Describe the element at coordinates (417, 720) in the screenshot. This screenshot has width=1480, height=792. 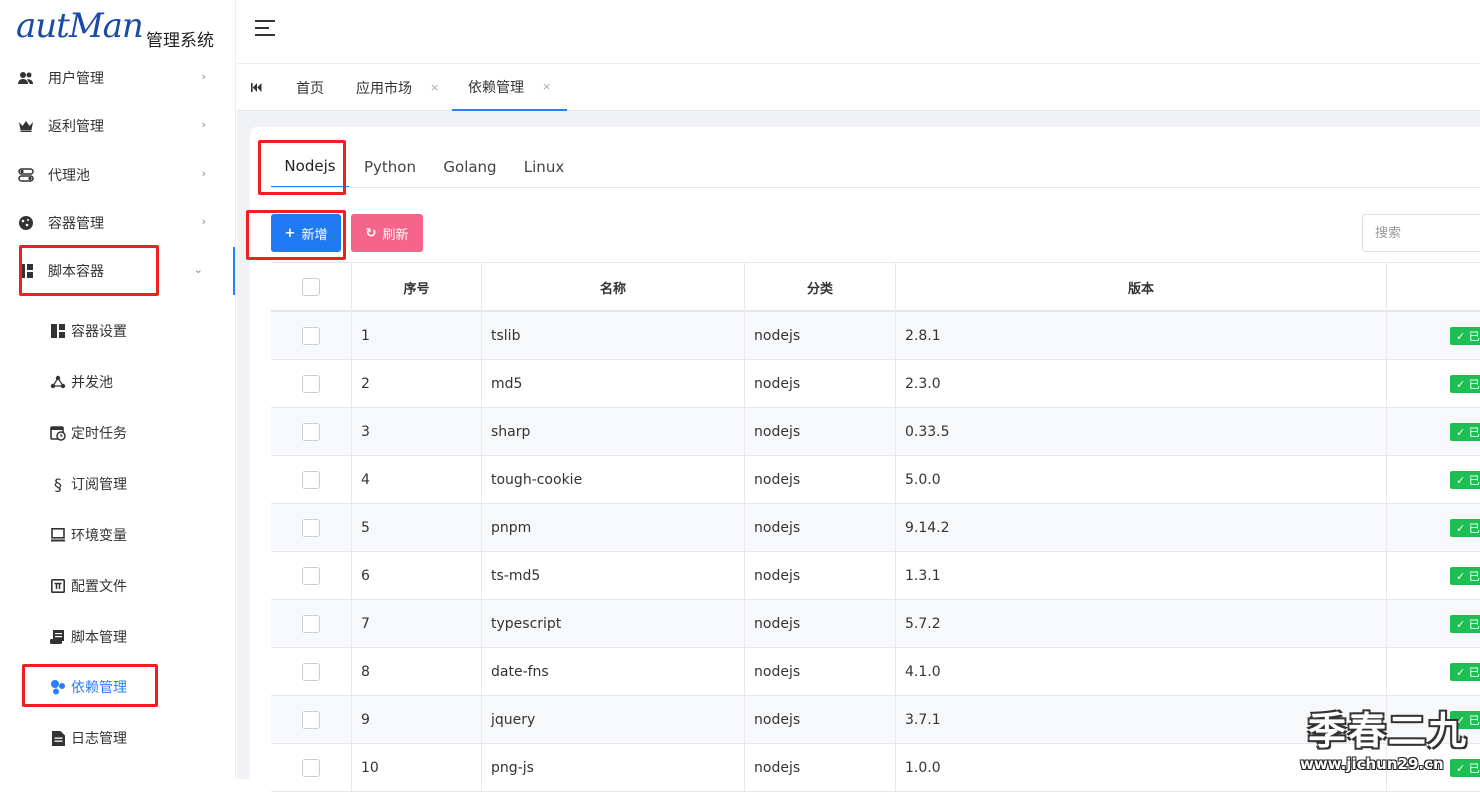
I see `cell-index: 9` at that location.